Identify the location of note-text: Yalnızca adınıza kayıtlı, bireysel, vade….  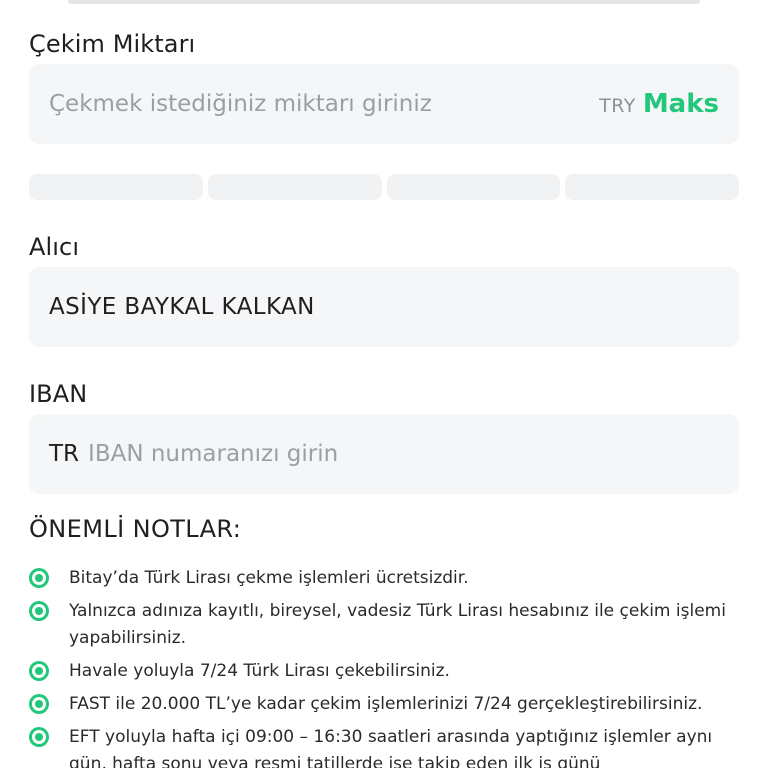
(397, 624).